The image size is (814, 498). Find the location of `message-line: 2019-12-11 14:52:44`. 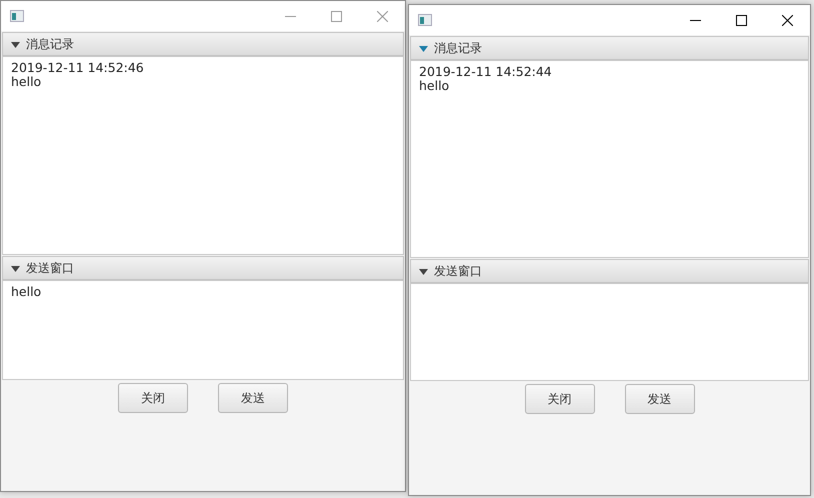

message-line: 2019-12-11 14:52:44 is located at coordinates (486, 72).